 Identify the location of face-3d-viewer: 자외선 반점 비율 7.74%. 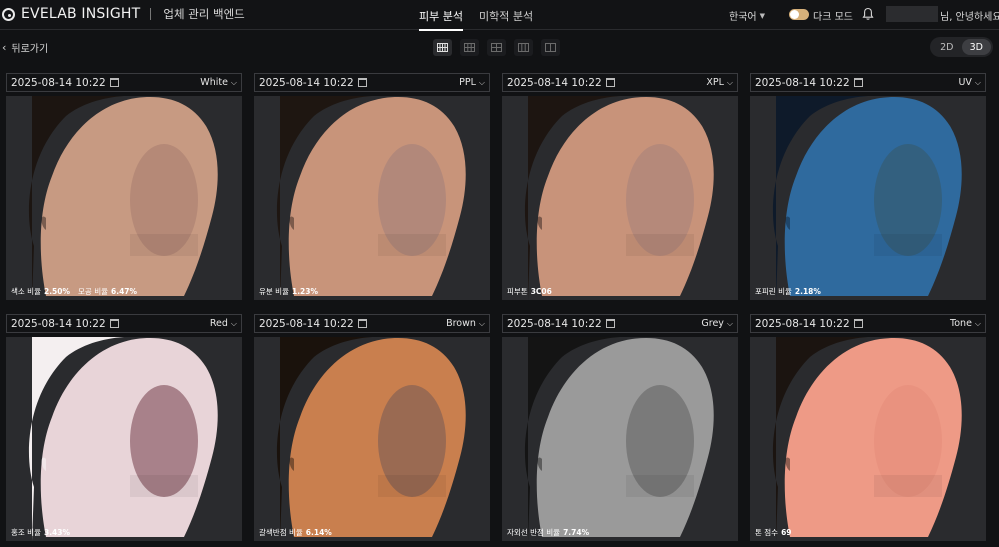
(620, 439).